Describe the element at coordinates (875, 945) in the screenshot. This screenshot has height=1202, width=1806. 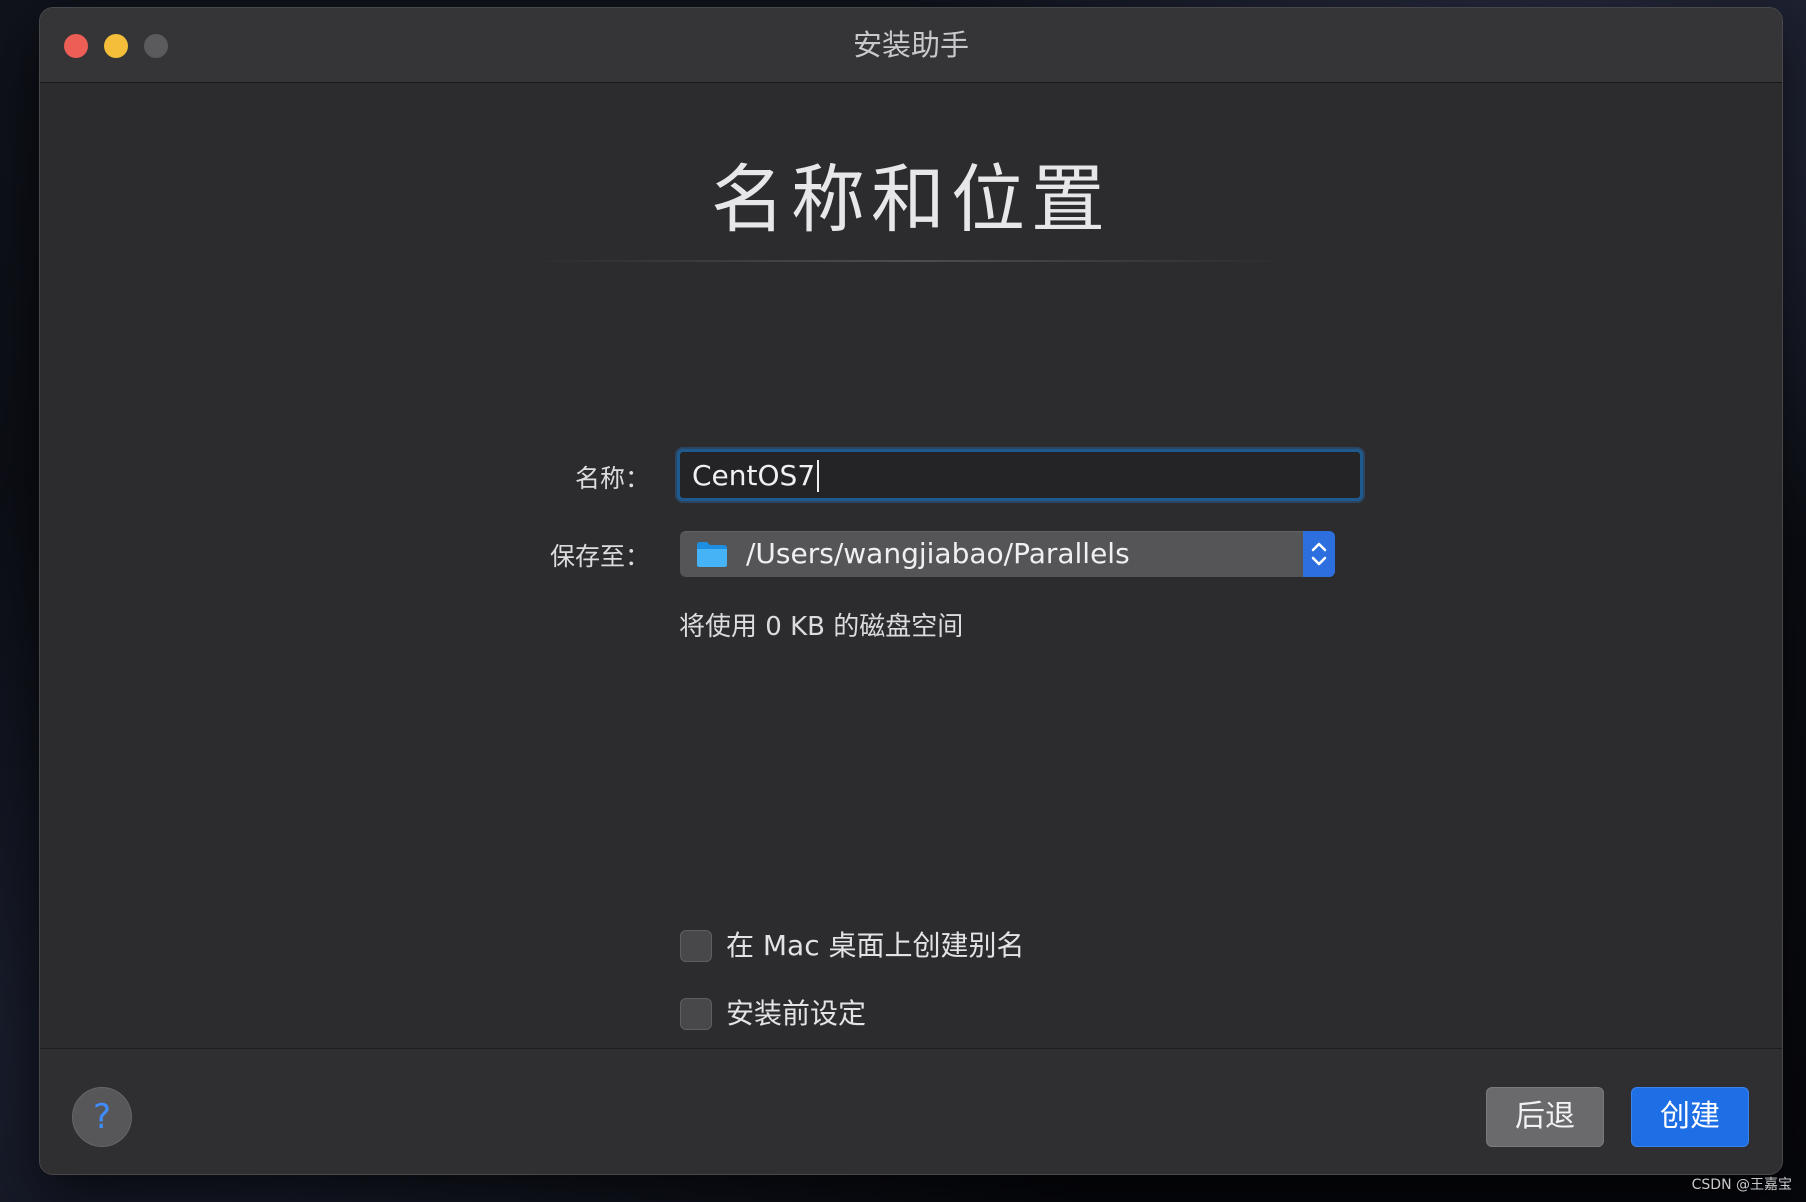
I see `desktop-alias-label: 在 Mac 桌面上创建别名` at that location.